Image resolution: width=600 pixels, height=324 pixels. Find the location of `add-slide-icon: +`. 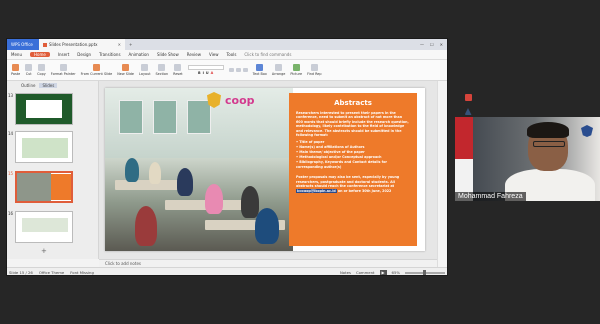

add-slide-icon: + is located at coordinates (44, 251).